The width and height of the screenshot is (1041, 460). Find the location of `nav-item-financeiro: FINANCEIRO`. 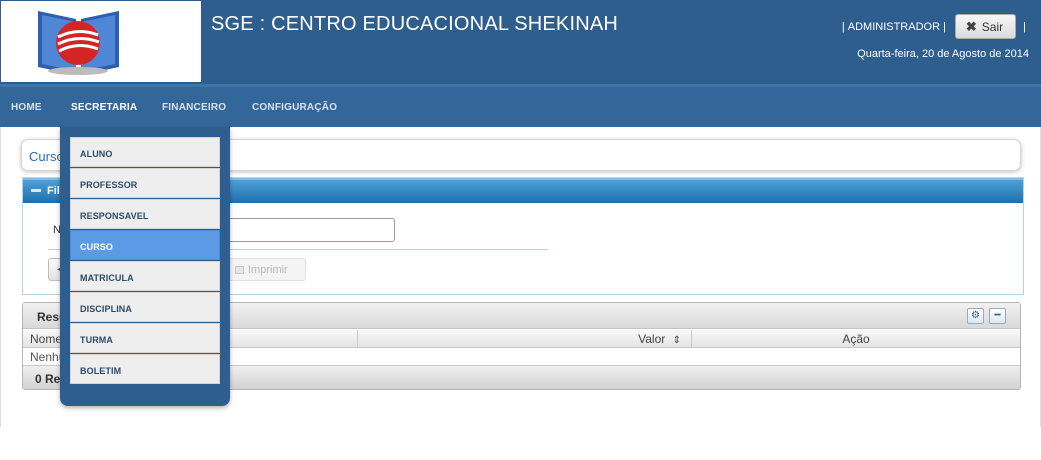

nav-item-financeiro: FINANCEIRO is located at coordinates (194, 107).